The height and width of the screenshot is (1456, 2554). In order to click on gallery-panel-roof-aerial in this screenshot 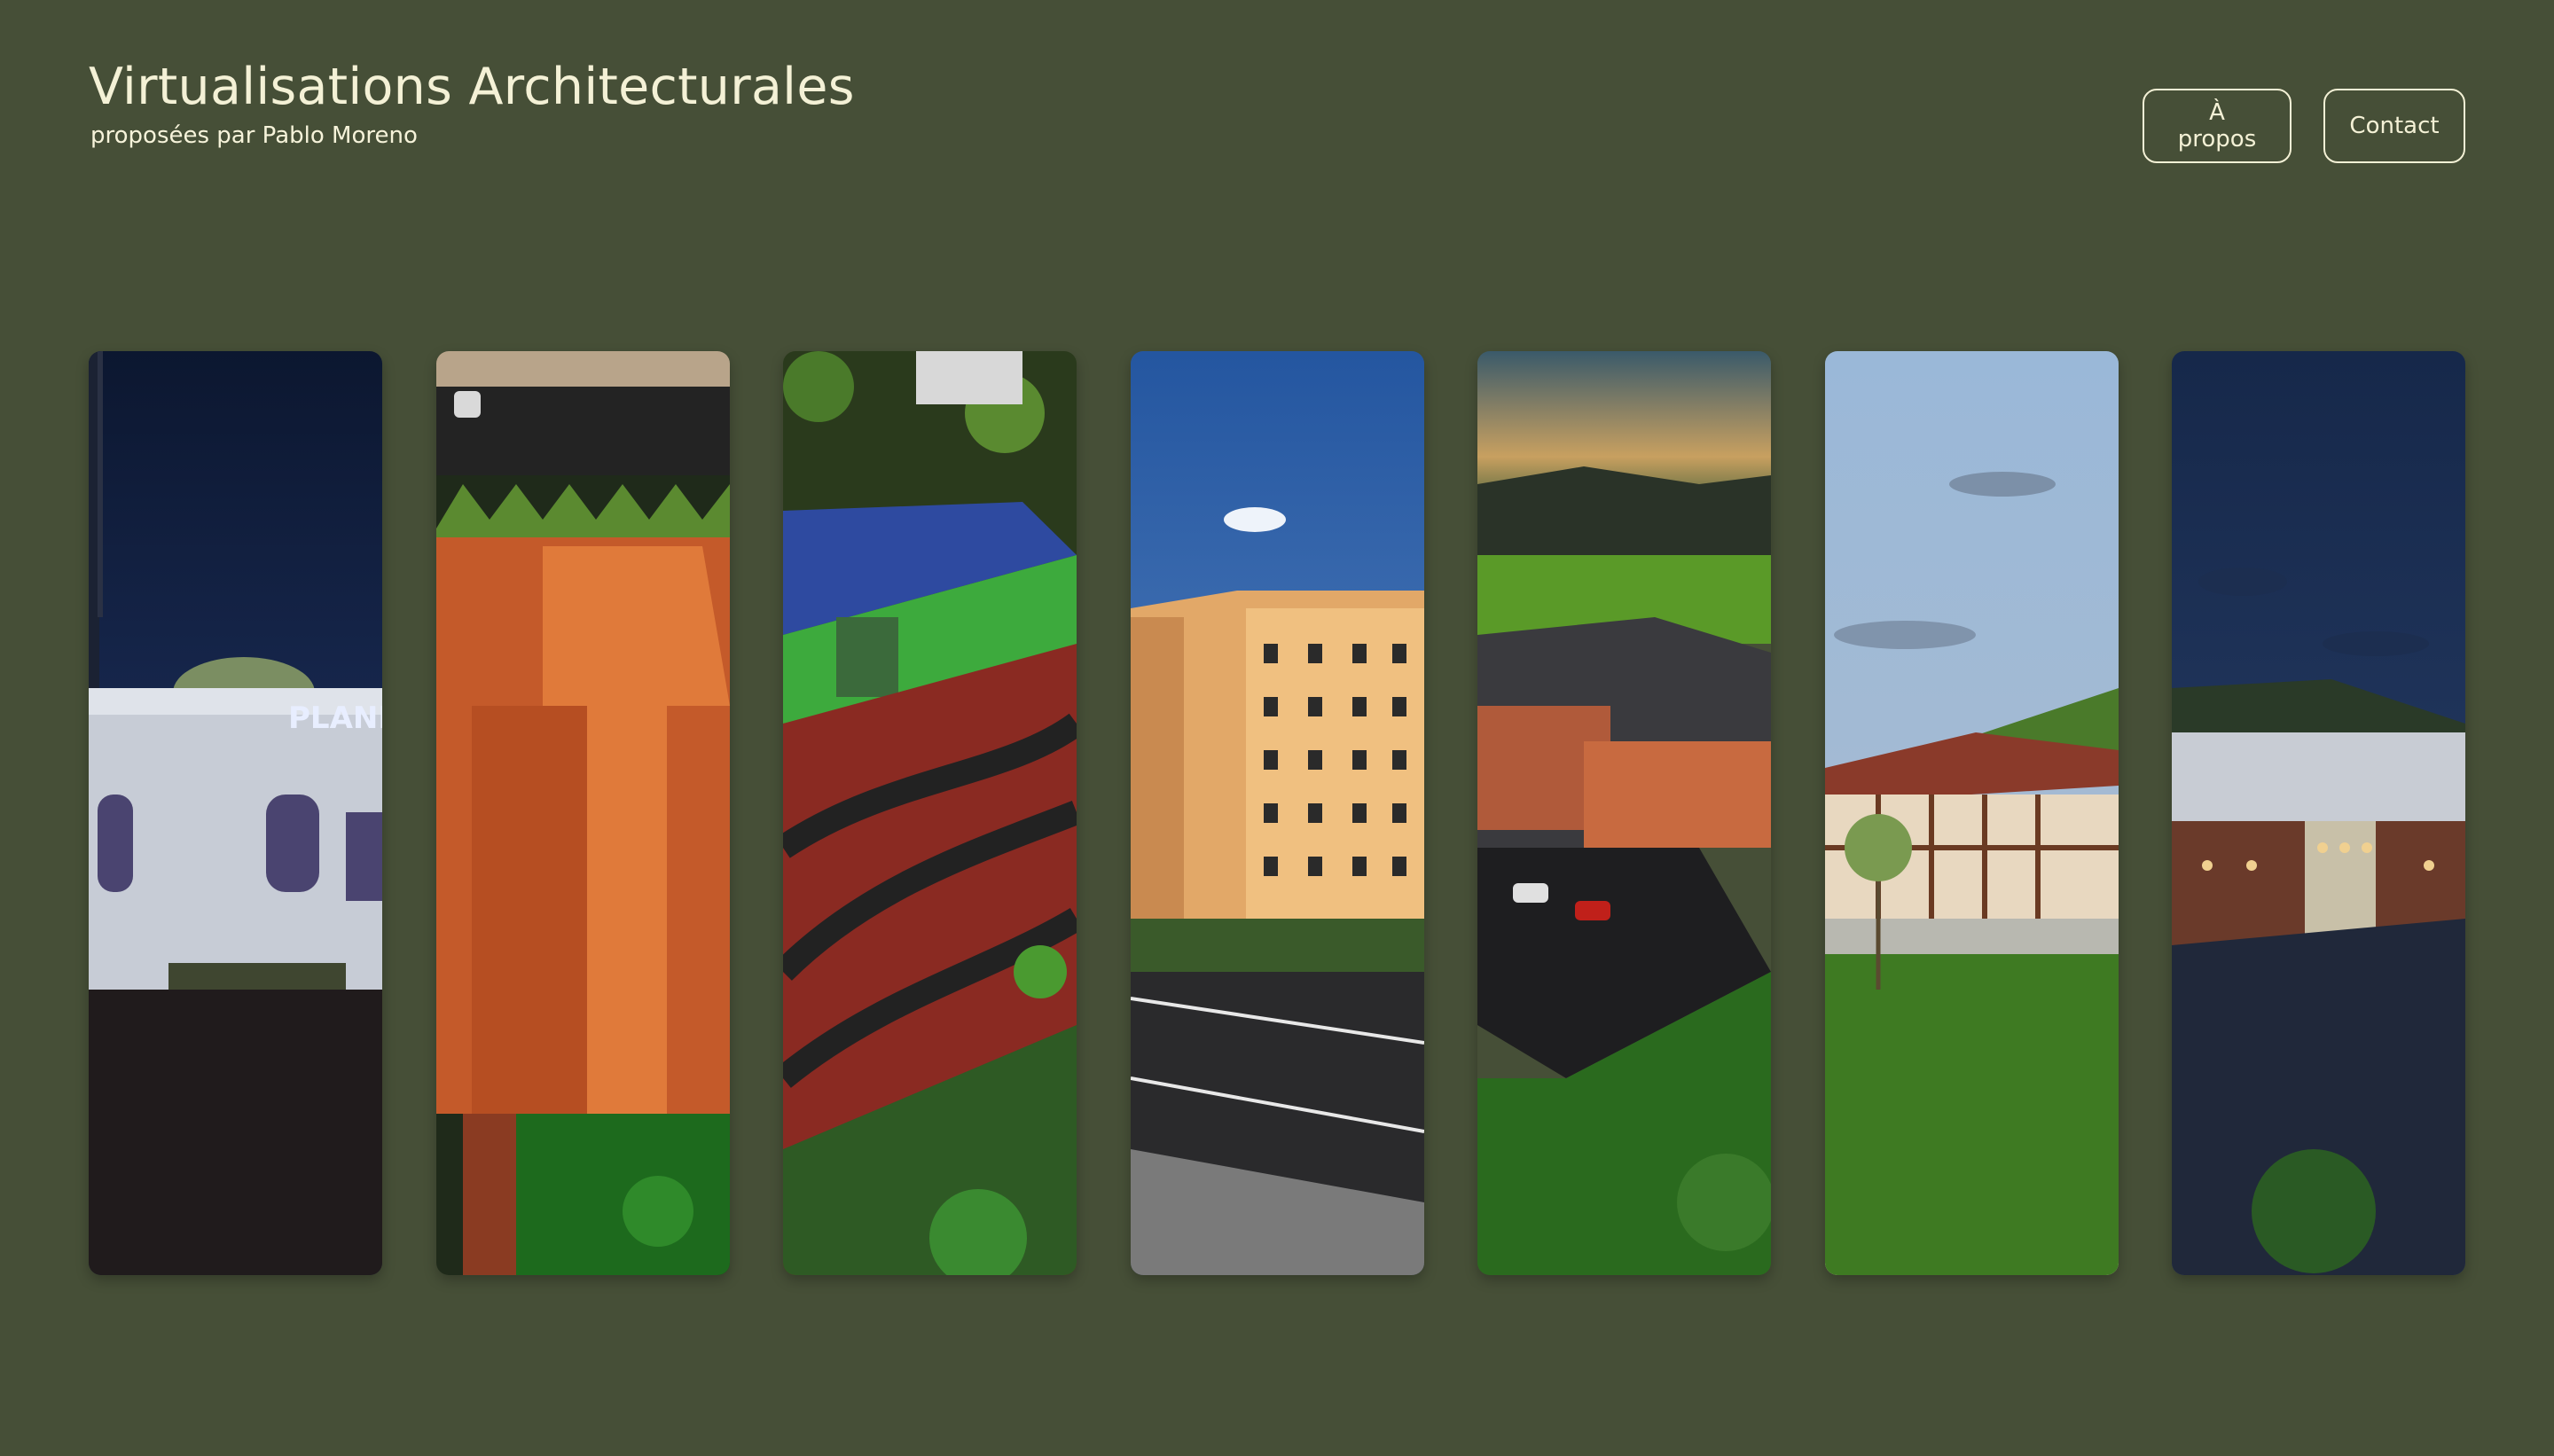, I will do `click(582, 813)`.